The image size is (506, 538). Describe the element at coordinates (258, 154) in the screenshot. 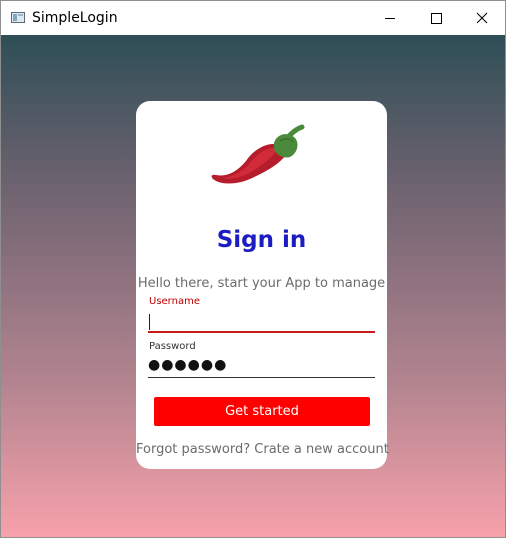

I see `chili-pepper-icon` at that location.